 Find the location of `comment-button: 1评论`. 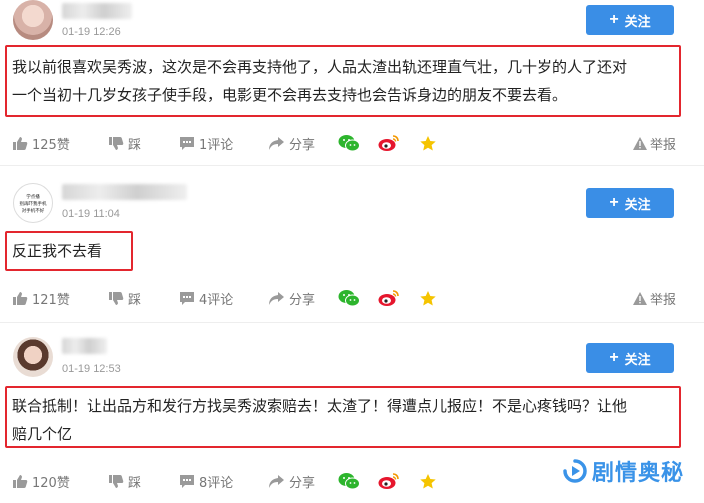

comment-button: 1评论 is located at coordinates (206, 143).